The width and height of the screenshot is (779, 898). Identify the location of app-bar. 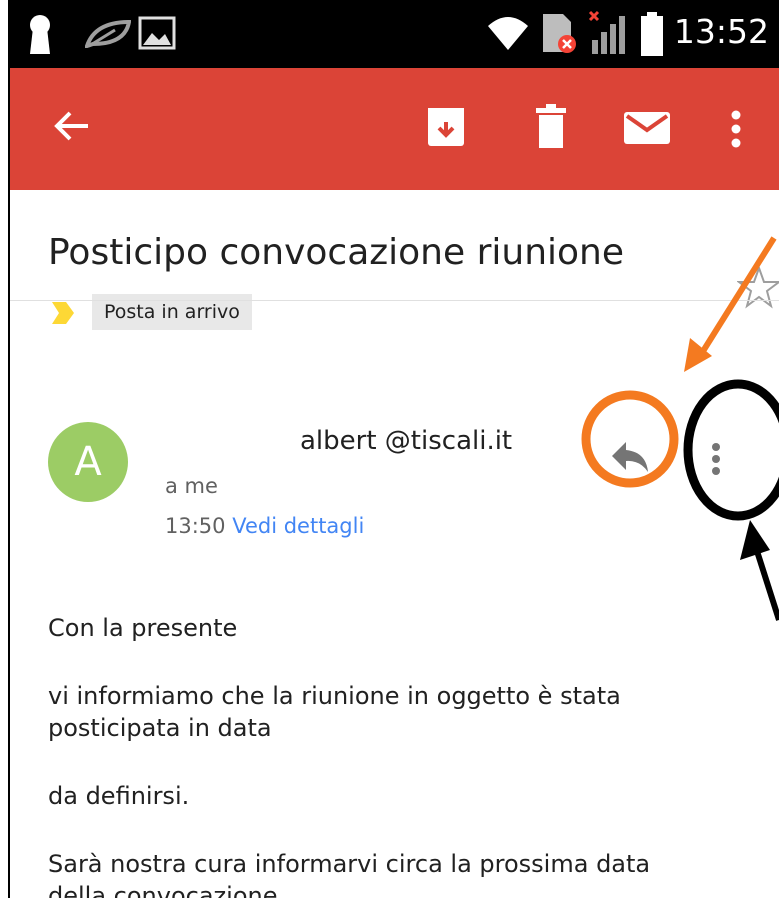
(394, 129).